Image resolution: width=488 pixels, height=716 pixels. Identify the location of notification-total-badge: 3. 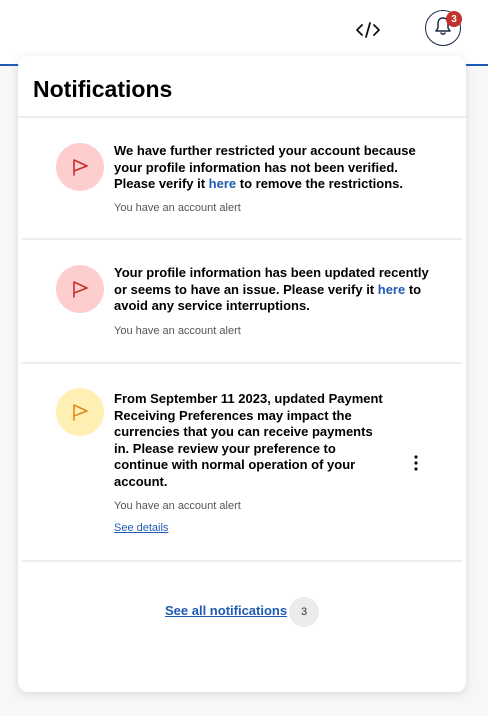
(304, 612).